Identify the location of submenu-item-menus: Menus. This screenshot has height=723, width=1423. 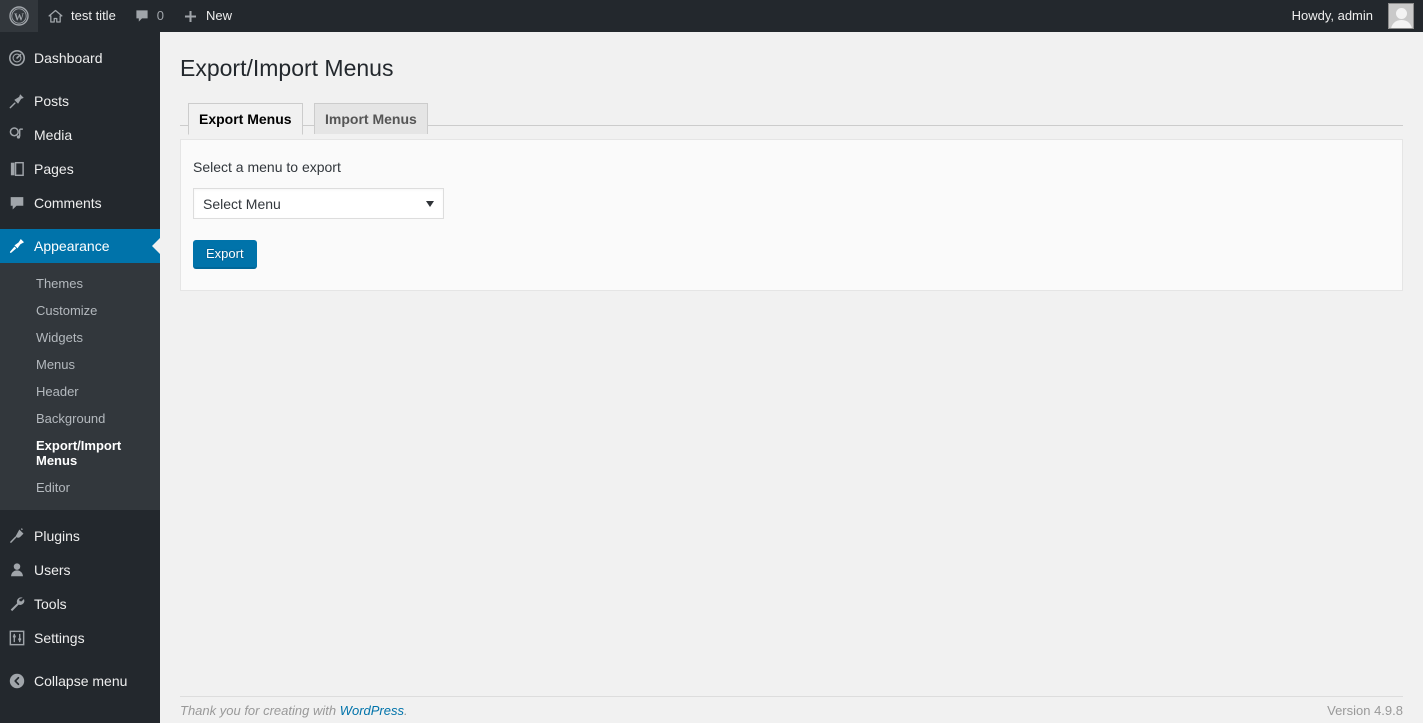
(80, 364).